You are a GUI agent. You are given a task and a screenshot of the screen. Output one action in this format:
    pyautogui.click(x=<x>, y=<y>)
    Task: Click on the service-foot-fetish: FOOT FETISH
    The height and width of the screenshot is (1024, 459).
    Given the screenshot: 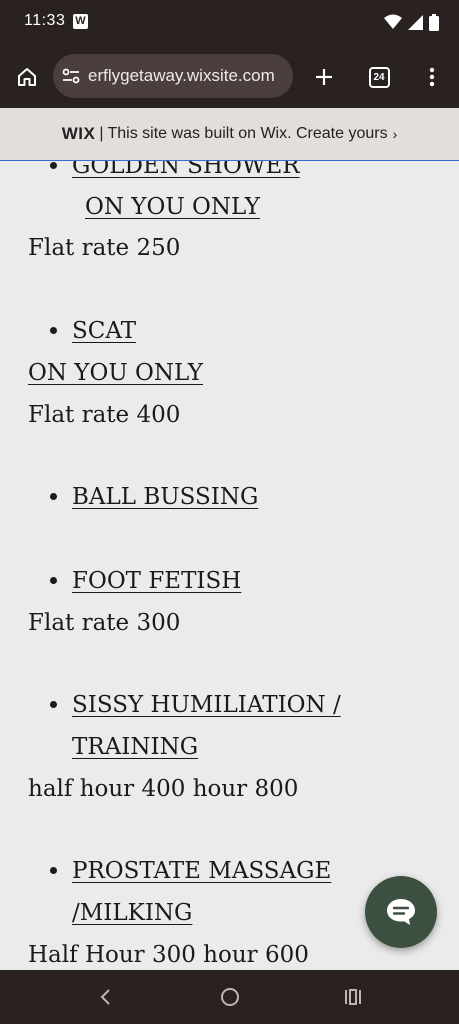 What is the action you would take?
    pyautogui.click(x=157, y=581)
    